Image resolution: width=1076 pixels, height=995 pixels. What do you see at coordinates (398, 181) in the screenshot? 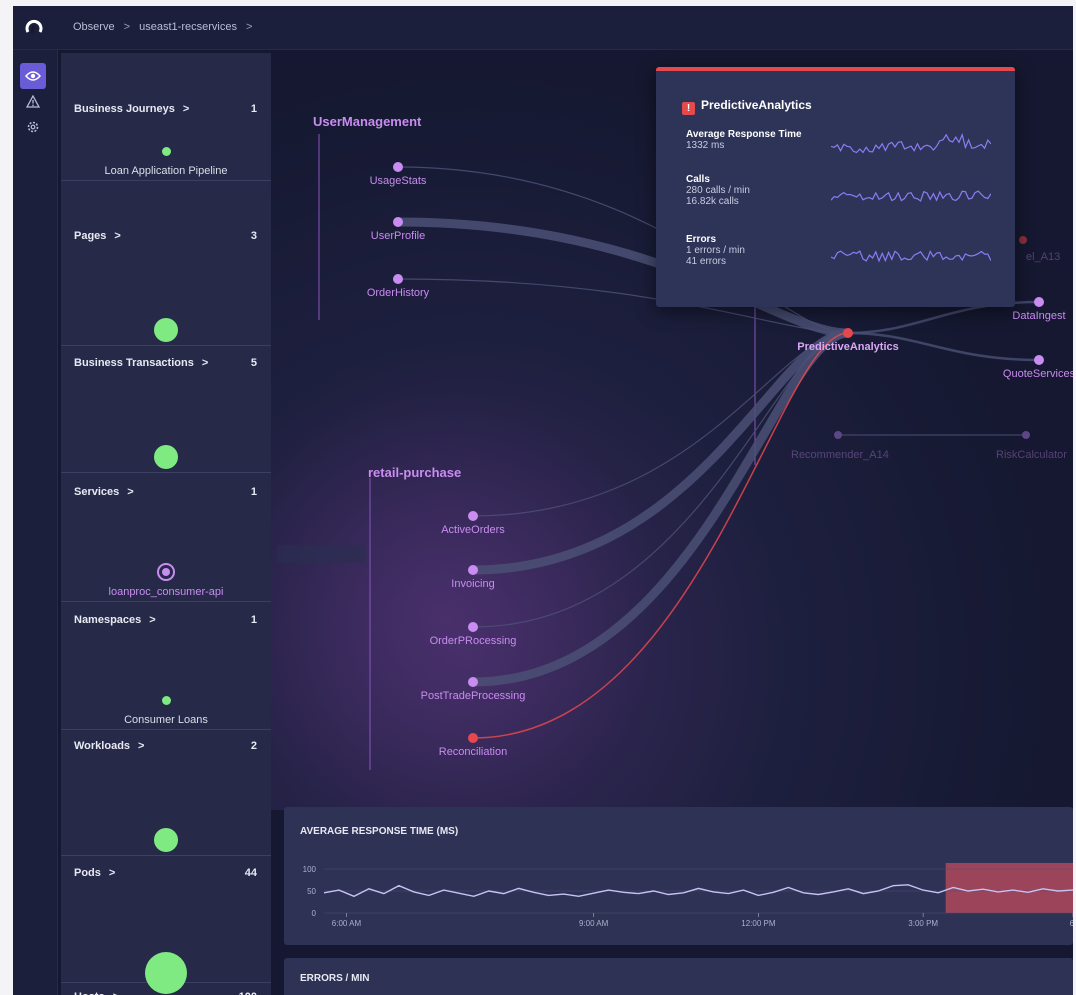
I see `node-label-usagestats: UsageStats` at bounding box center [398, 181].